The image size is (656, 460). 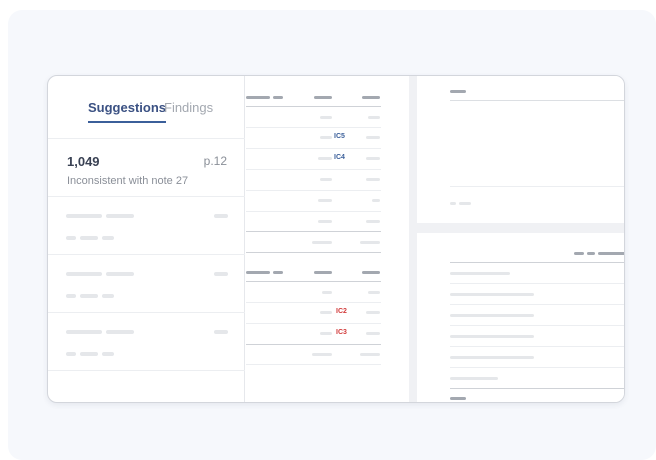 What do you see at coordinates (339, 136) in the screenshot?
I see `inconsistency-marker: IC5` at bounding box center [339, 136].